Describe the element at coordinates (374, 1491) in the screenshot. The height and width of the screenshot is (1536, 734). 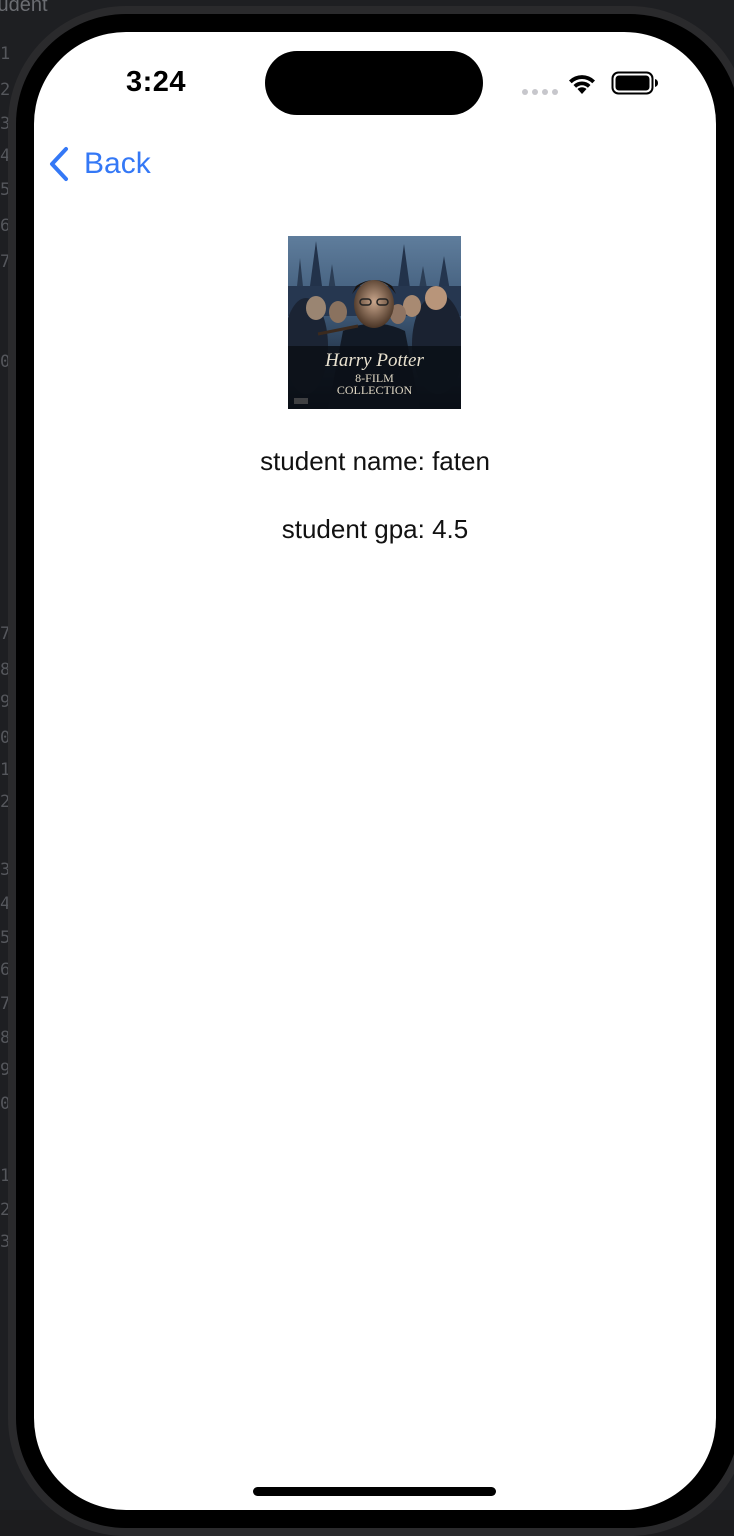
I see `home-indicator` at that location.